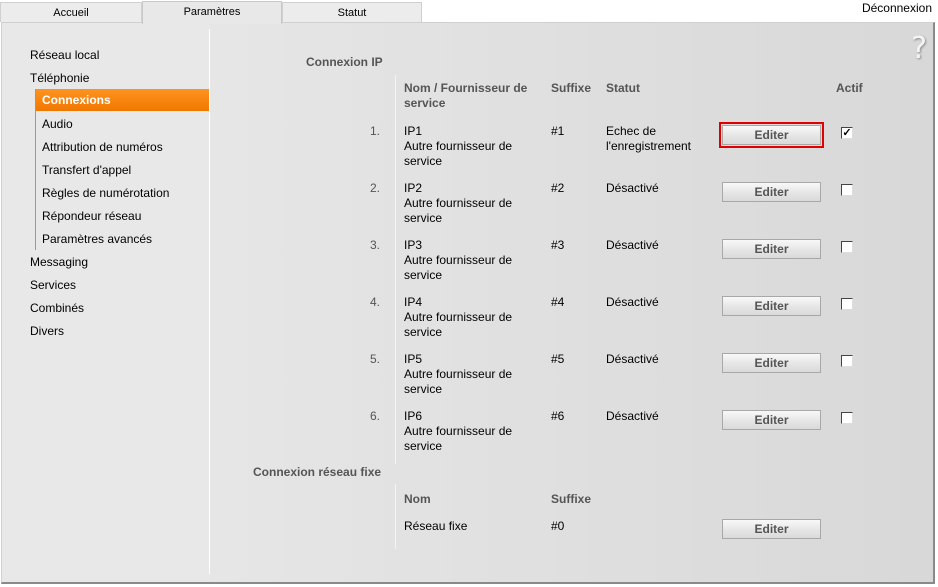 The image size is (938, 587). What do you see at coordinates (558, 359) in the screenshot?
I see `suffix: #5` at bounding box center [558, 359].